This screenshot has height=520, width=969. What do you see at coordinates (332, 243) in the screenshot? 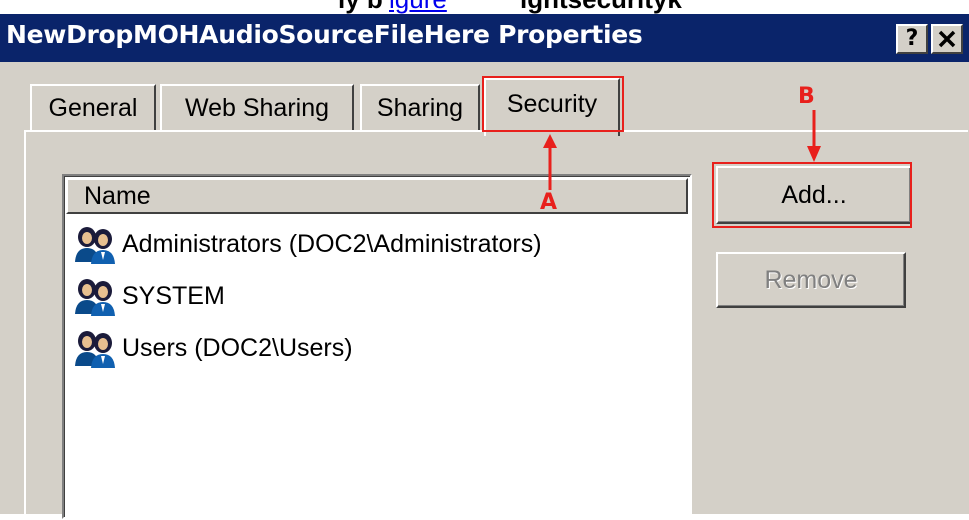
I see `list-item-label: Administrators (DOC2\Administrators)` at bounding box center [332, 243].